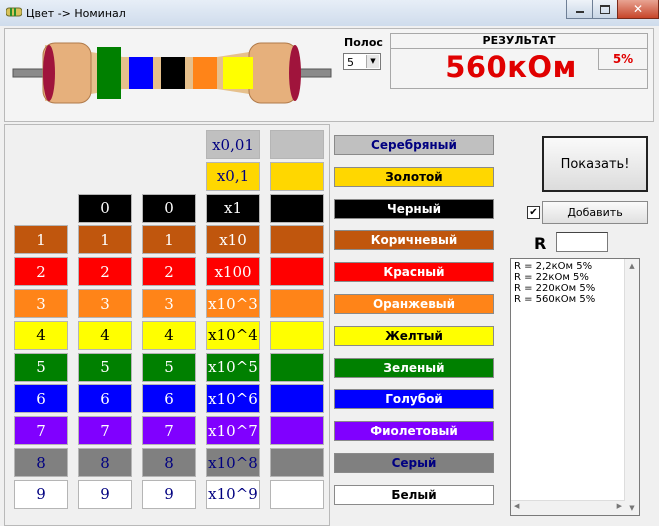 The image size is (659, 526). I want to click on add-checkbox: ✔, so click(533, 212).